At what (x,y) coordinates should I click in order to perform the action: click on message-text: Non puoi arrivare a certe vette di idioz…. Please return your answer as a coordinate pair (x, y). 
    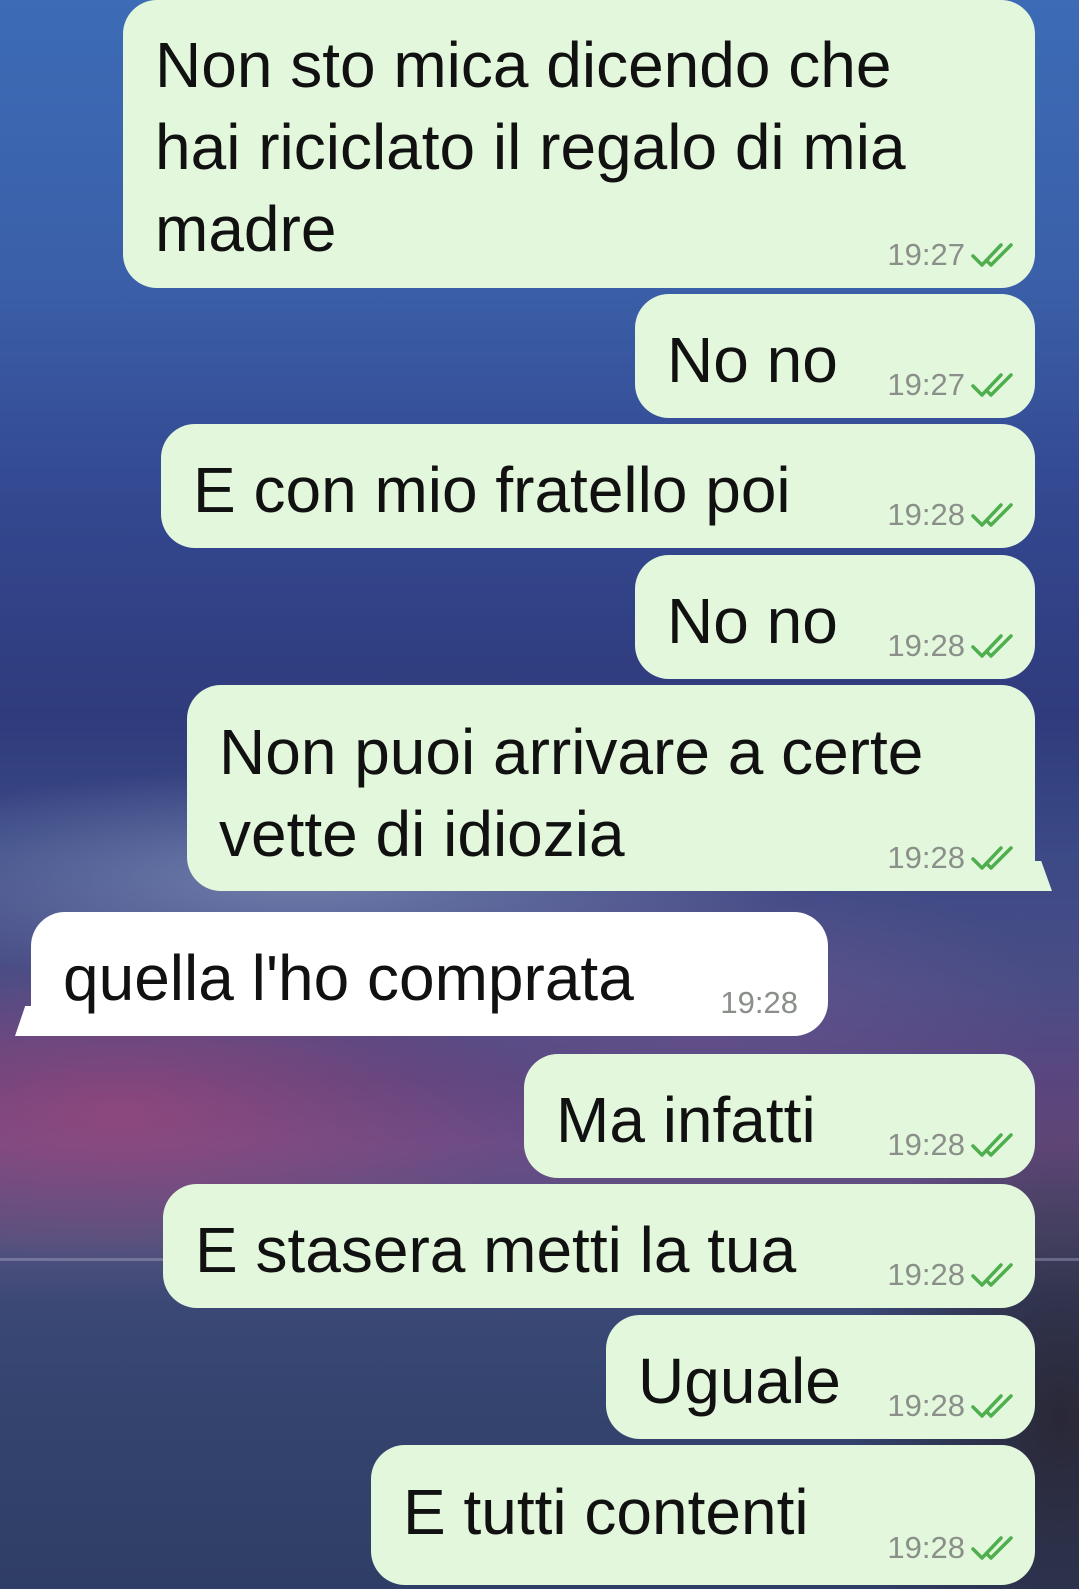
    Looking at the image, I should click on (571, 793).